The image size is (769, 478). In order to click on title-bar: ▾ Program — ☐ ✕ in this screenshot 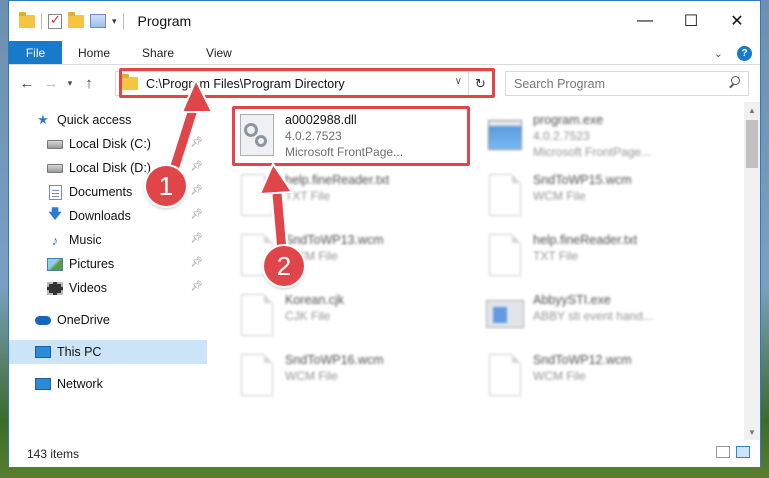, I will do `click(384, 21)`.